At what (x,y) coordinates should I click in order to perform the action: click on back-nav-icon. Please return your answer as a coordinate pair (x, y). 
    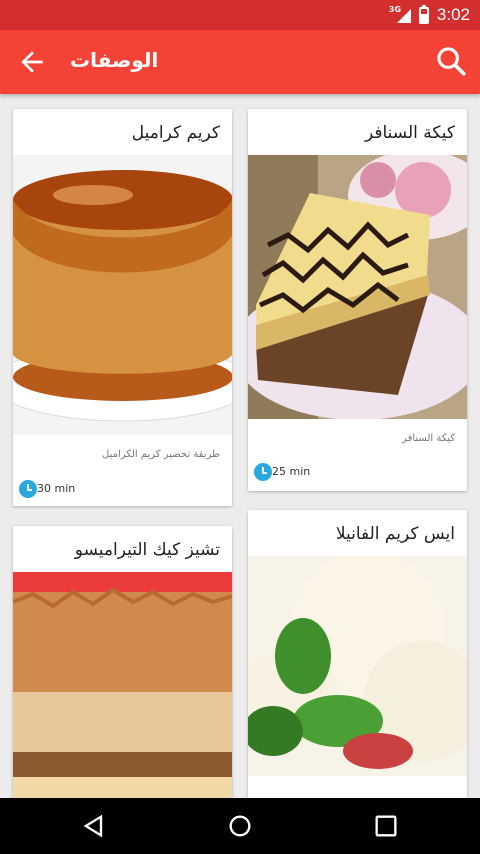
    Looking at the image, I should click on (94, 826).